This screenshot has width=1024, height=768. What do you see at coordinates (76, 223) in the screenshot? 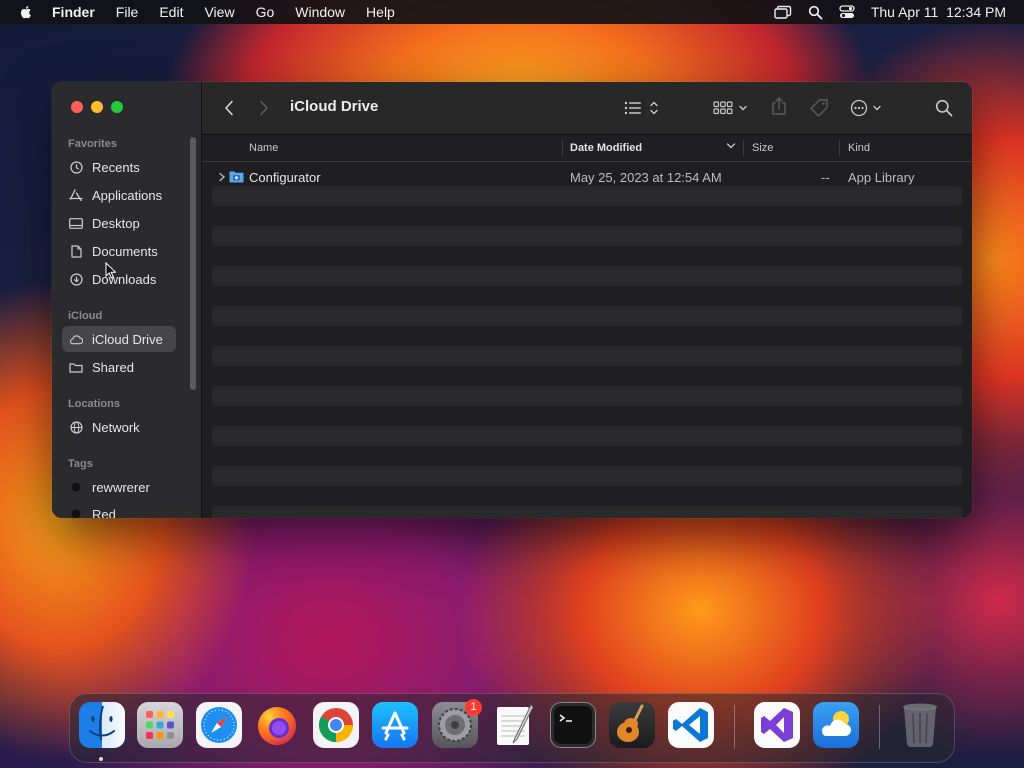
I see `desktop-icon` at bounding box center [76, 223].